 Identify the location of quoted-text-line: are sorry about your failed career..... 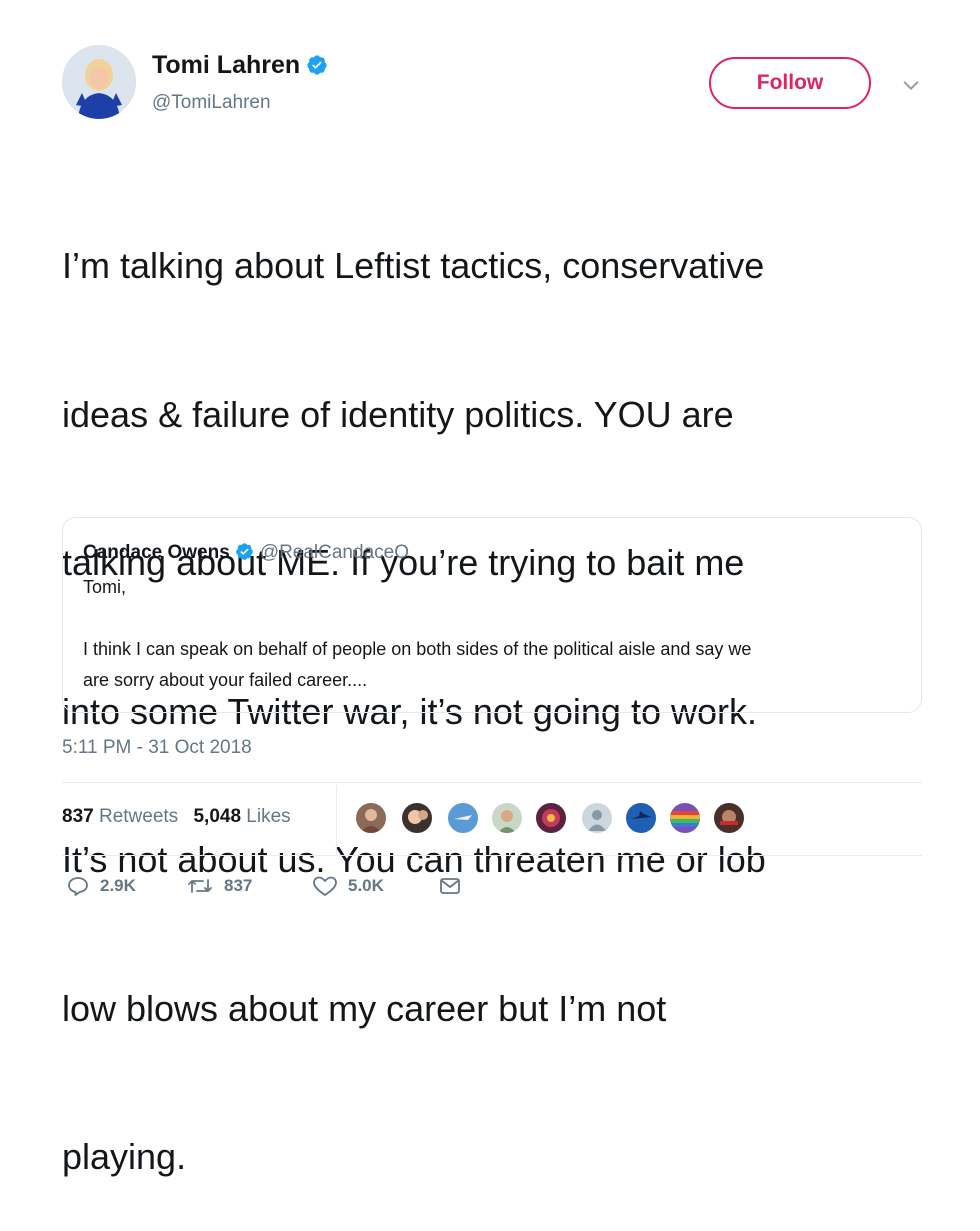
(225, 680).